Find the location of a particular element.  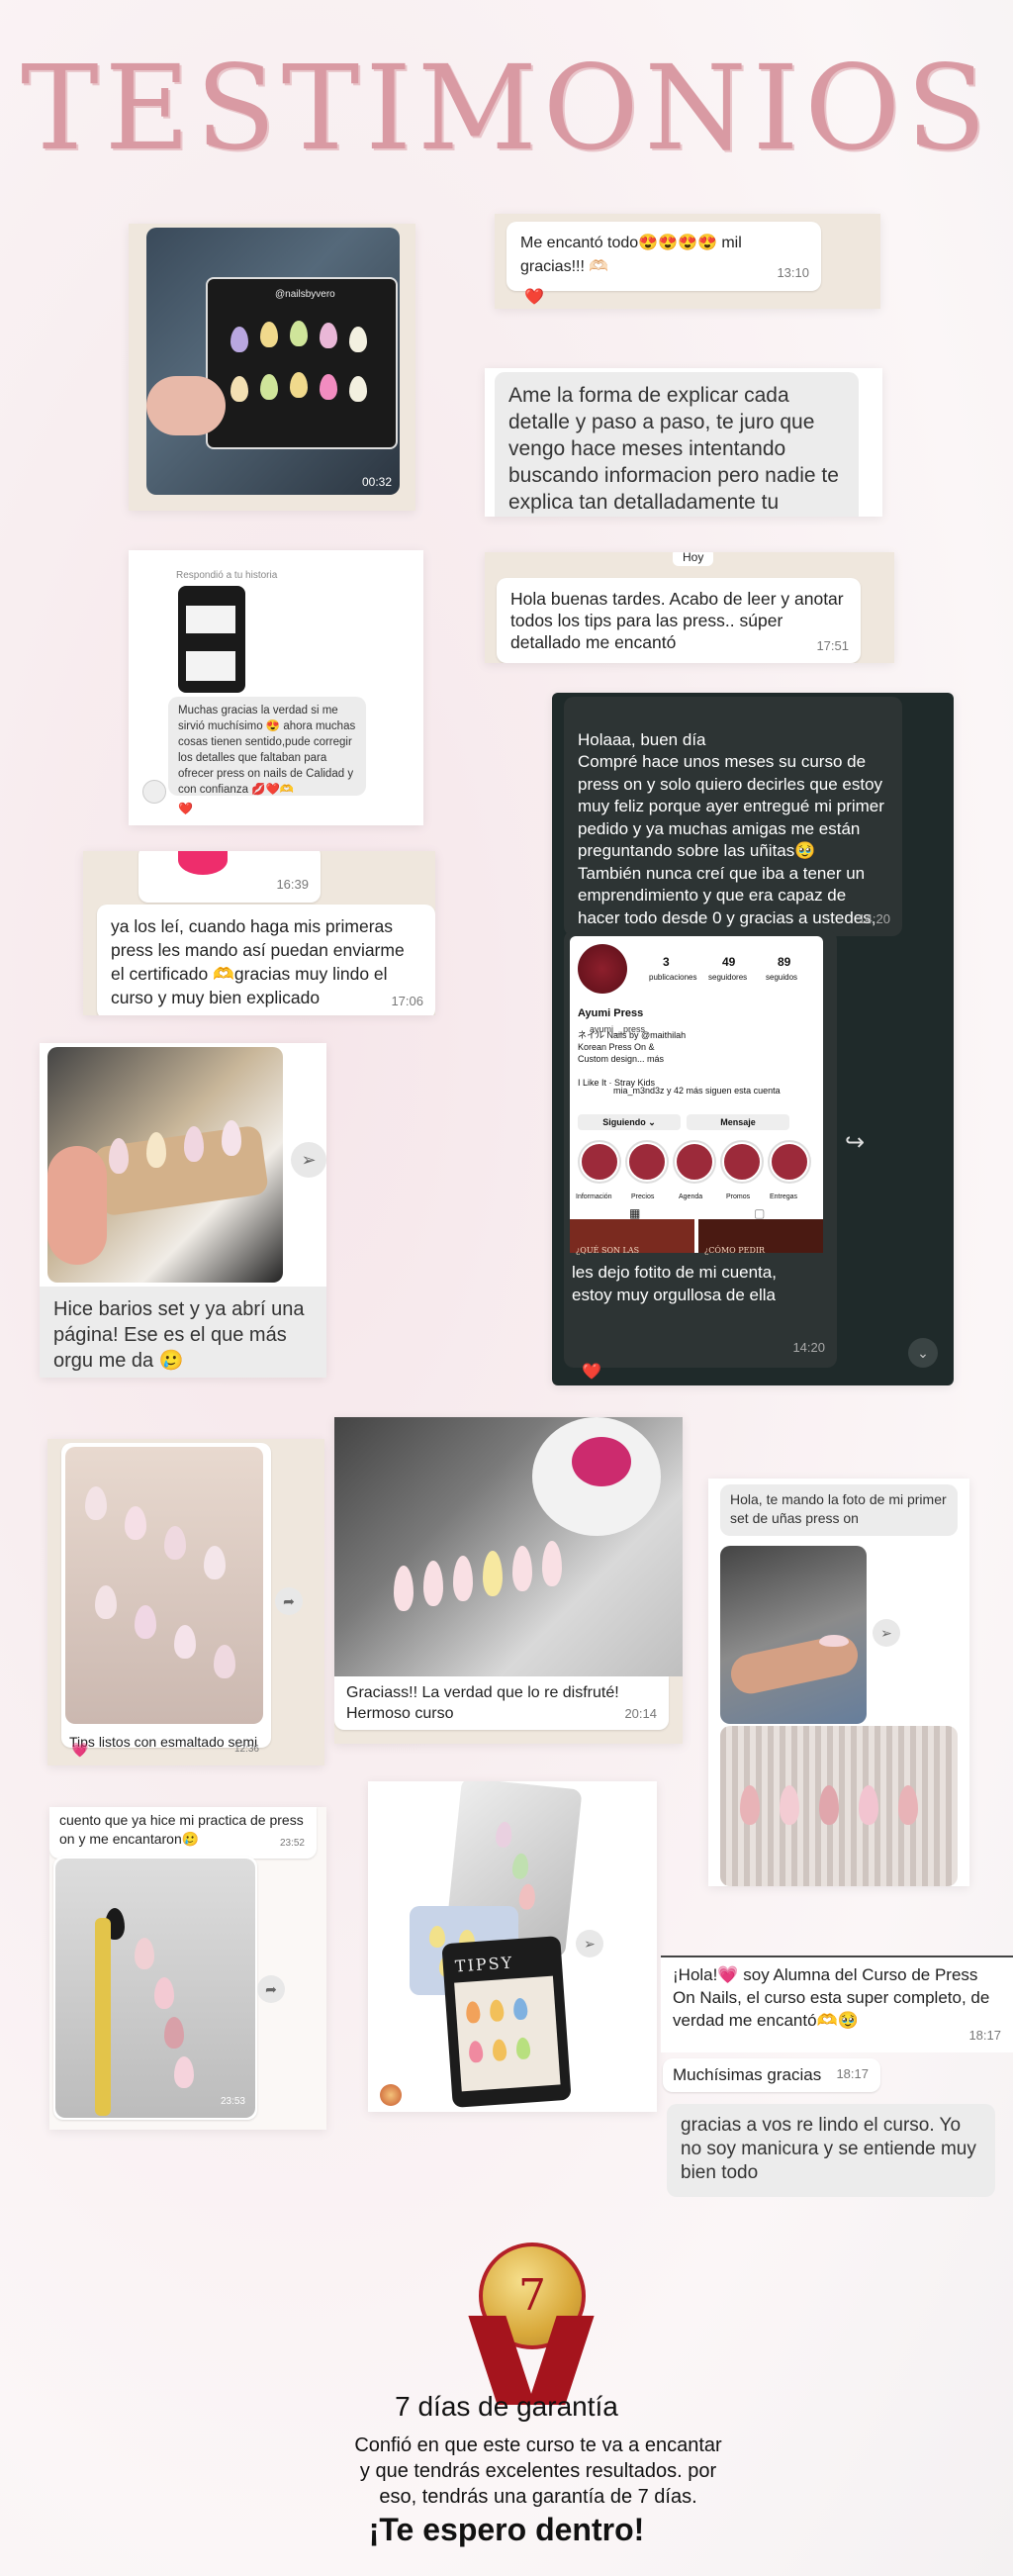

followers-label: seguidores is located at coordinates (728, 977).